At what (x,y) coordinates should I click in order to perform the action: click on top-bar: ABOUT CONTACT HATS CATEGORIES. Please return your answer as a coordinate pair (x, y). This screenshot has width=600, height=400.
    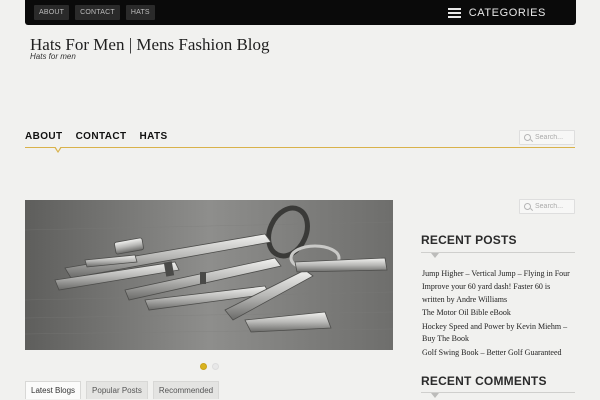
    Looking at the image, I should click on (300, 12).